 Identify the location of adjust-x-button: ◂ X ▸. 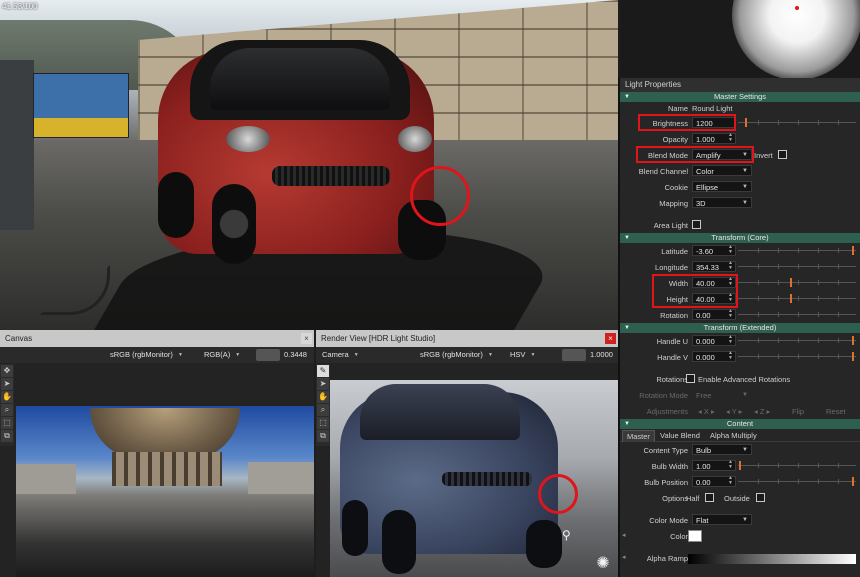
(706, 411).